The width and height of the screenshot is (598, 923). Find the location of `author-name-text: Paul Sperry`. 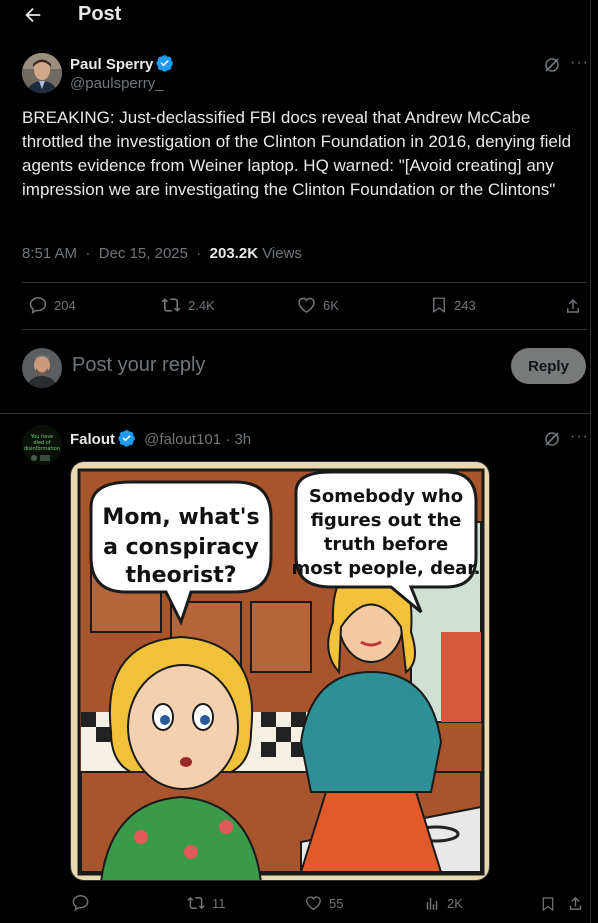

author-name-text: Paul Sperry is located at coordinates (111, 64).